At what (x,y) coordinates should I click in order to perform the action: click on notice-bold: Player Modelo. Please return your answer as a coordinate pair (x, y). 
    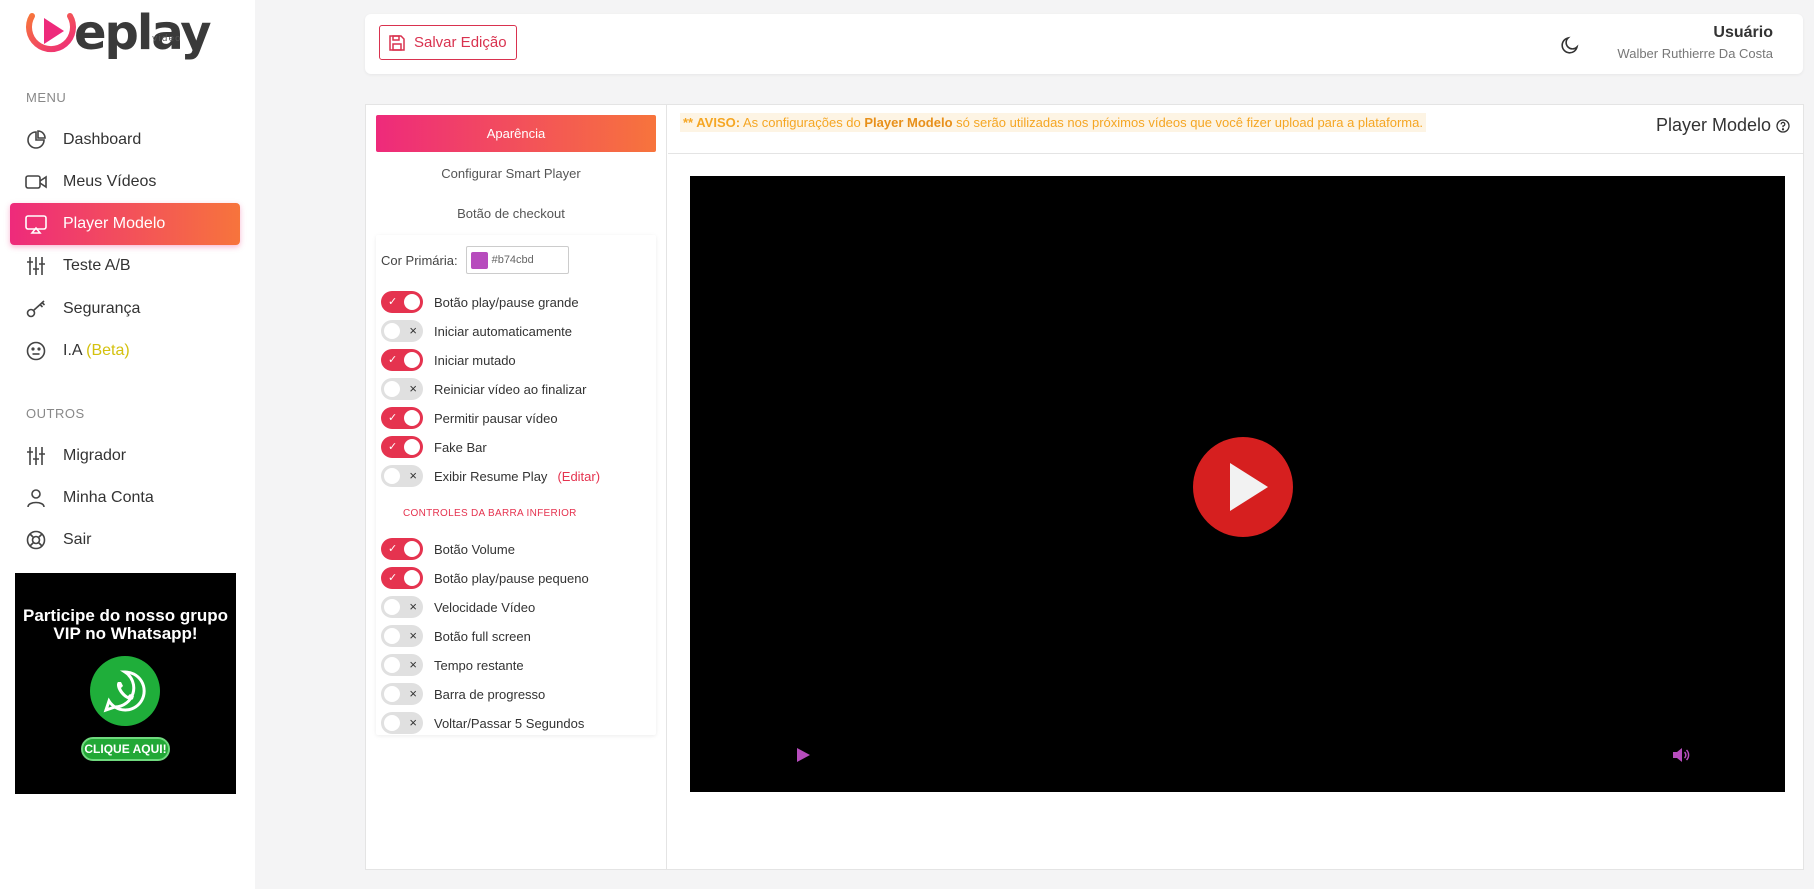
    Looking at the image, I should click on (908, 122).